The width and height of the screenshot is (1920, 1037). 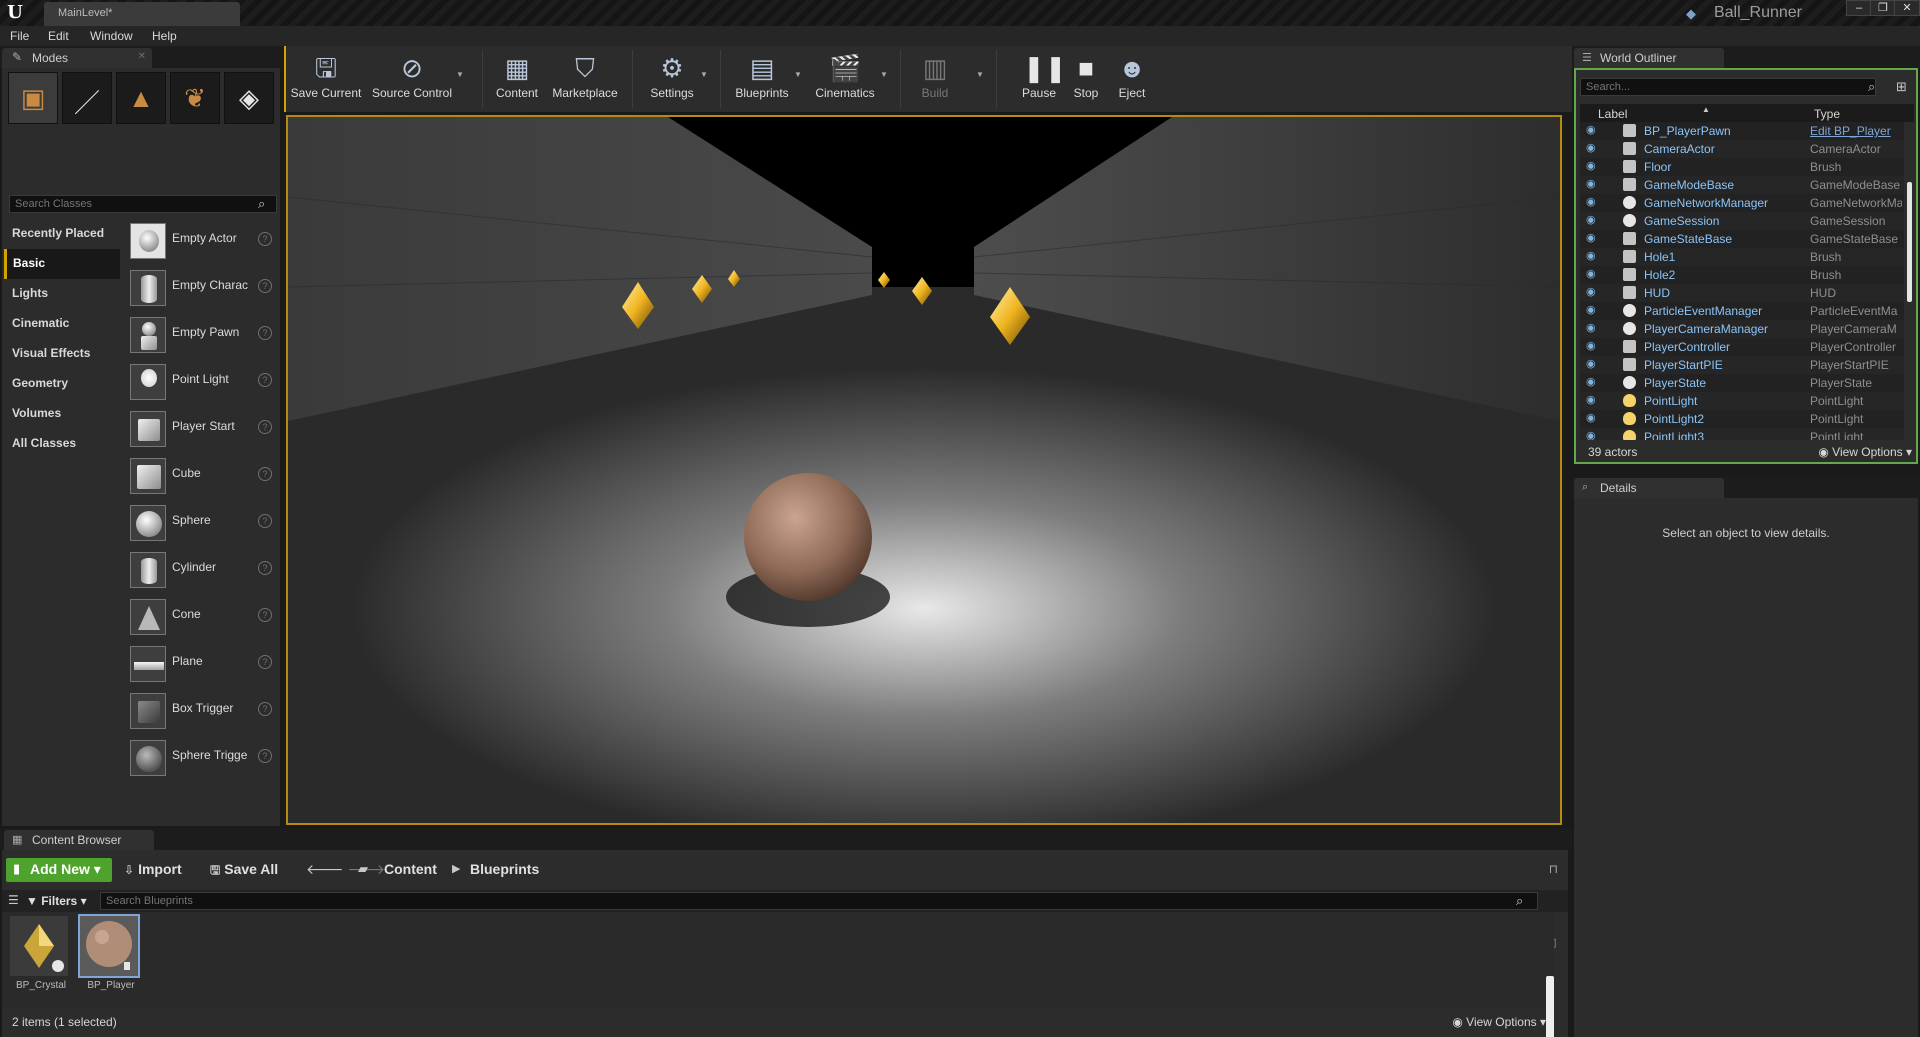 What do you see at coordinates (1086, 80) in the screenshot?
I see `stop-button: ■ Stop` at bounding box center [1086, 80].